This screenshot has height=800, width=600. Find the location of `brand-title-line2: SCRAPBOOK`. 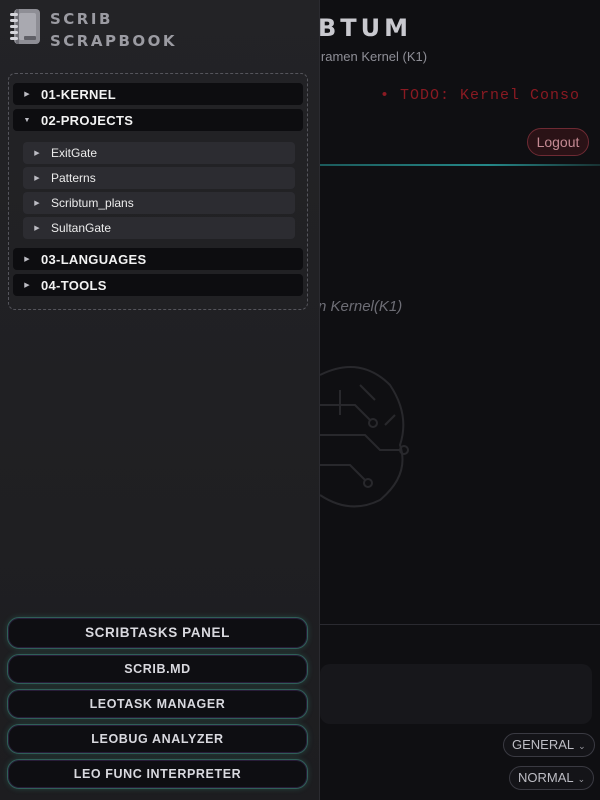

brand-title-line2: SCRAPBOOK is located at coordinates (114, 41).